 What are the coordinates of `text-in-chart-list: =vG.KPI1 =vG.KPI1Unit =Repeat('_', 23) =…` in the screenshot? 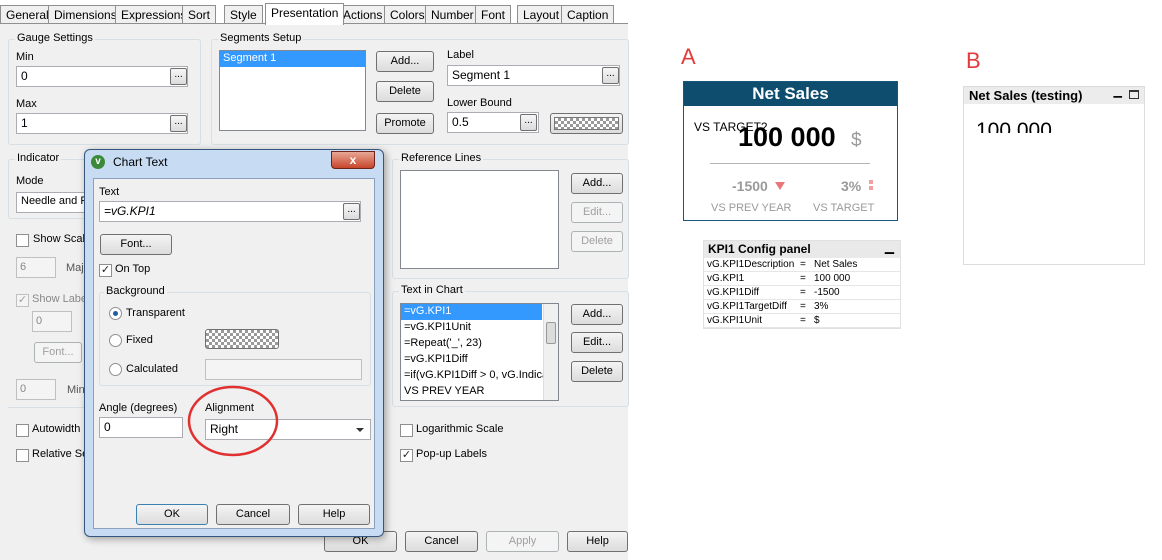 It's located at (479, 352).